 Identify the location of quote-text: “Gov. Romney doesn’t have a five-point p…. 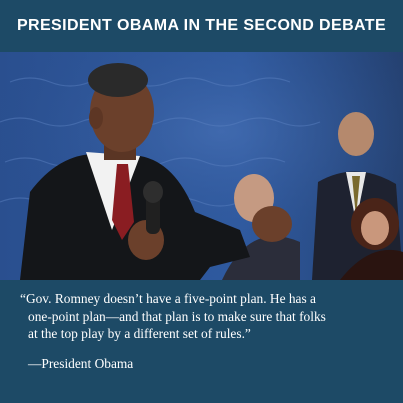
(205, 316).